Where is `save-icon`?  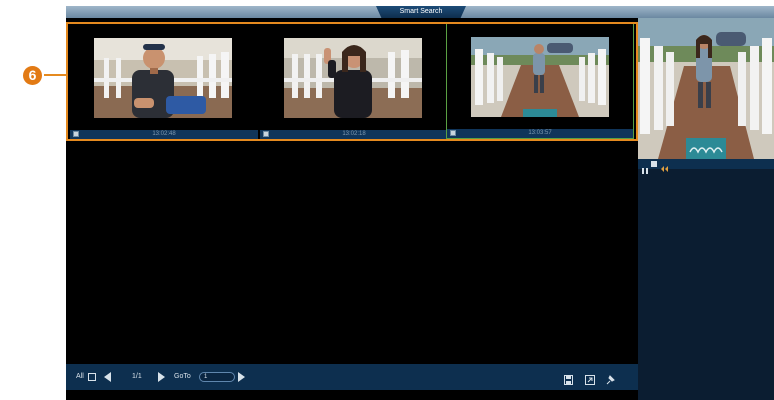
save-icon is located at coordinates (568, 378).